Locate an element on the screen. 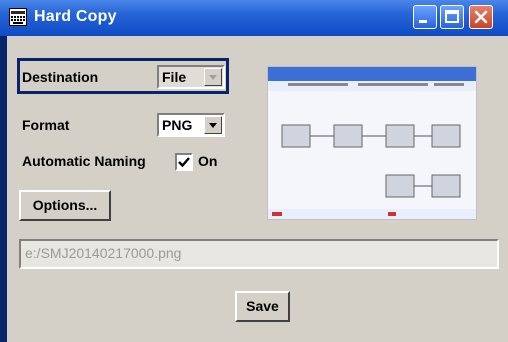  minimize-icon is located at coordinates (423, 21).